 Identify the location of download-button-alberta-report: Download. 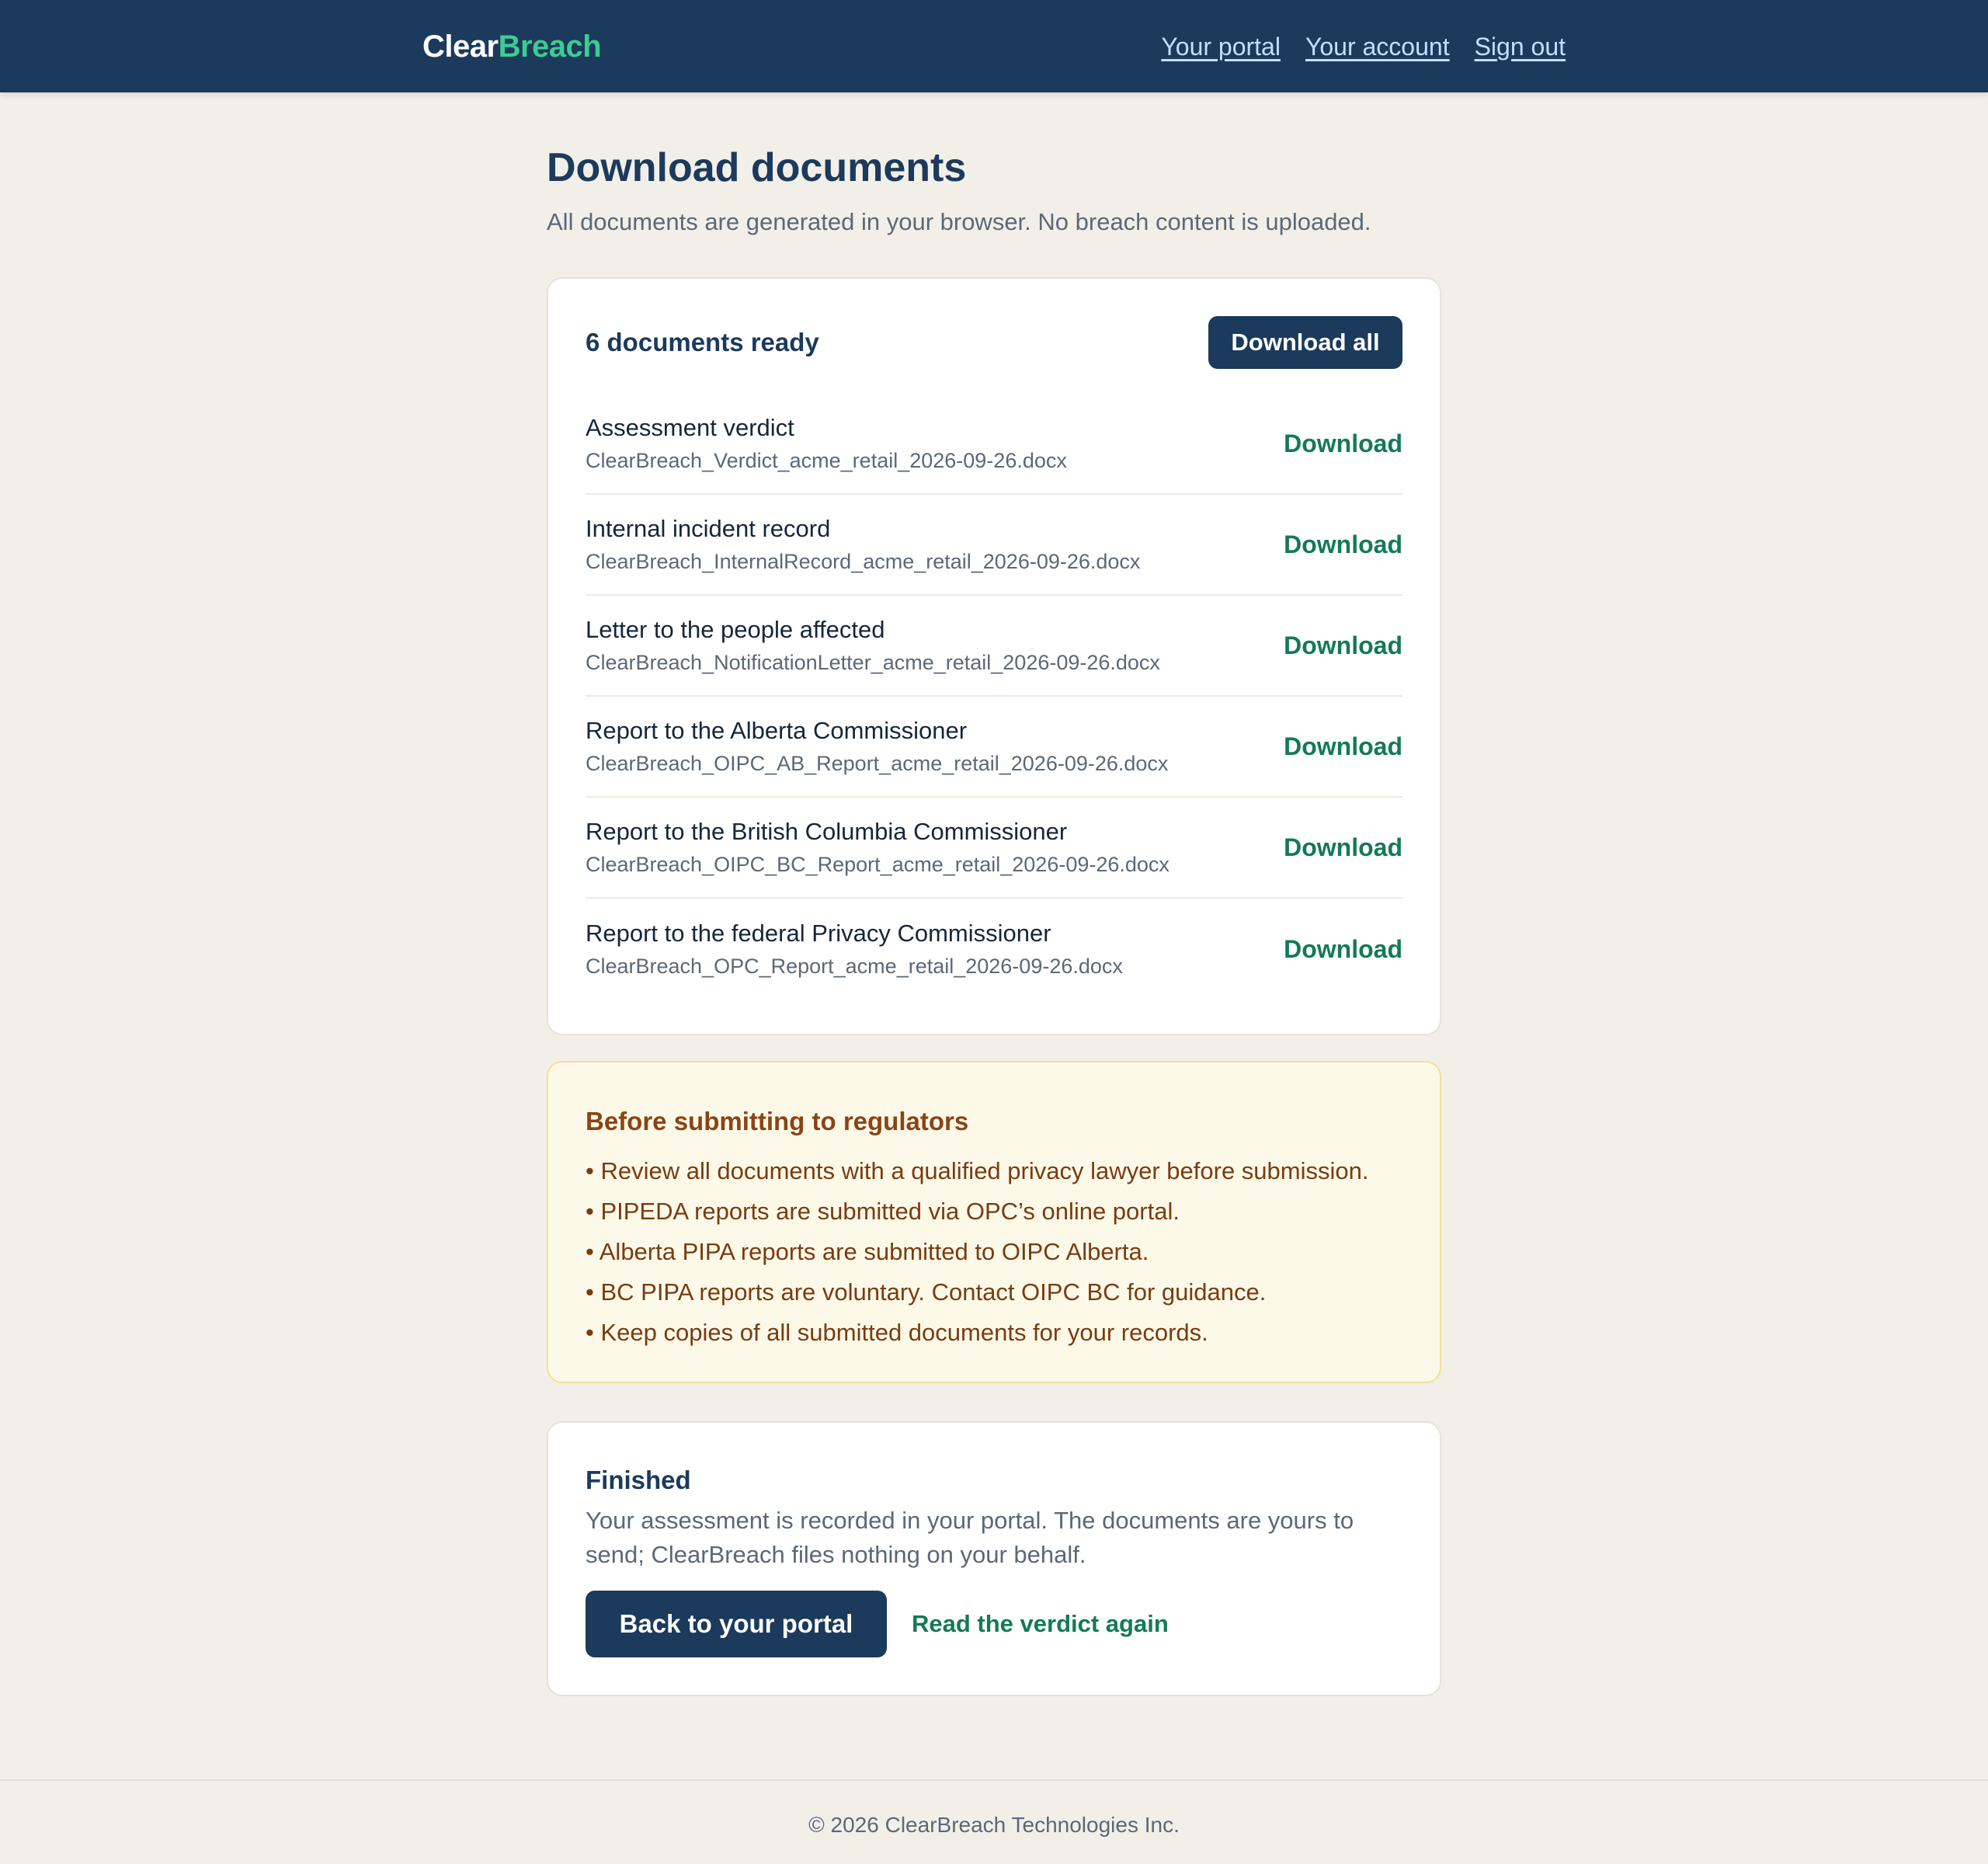
(1343, 746).